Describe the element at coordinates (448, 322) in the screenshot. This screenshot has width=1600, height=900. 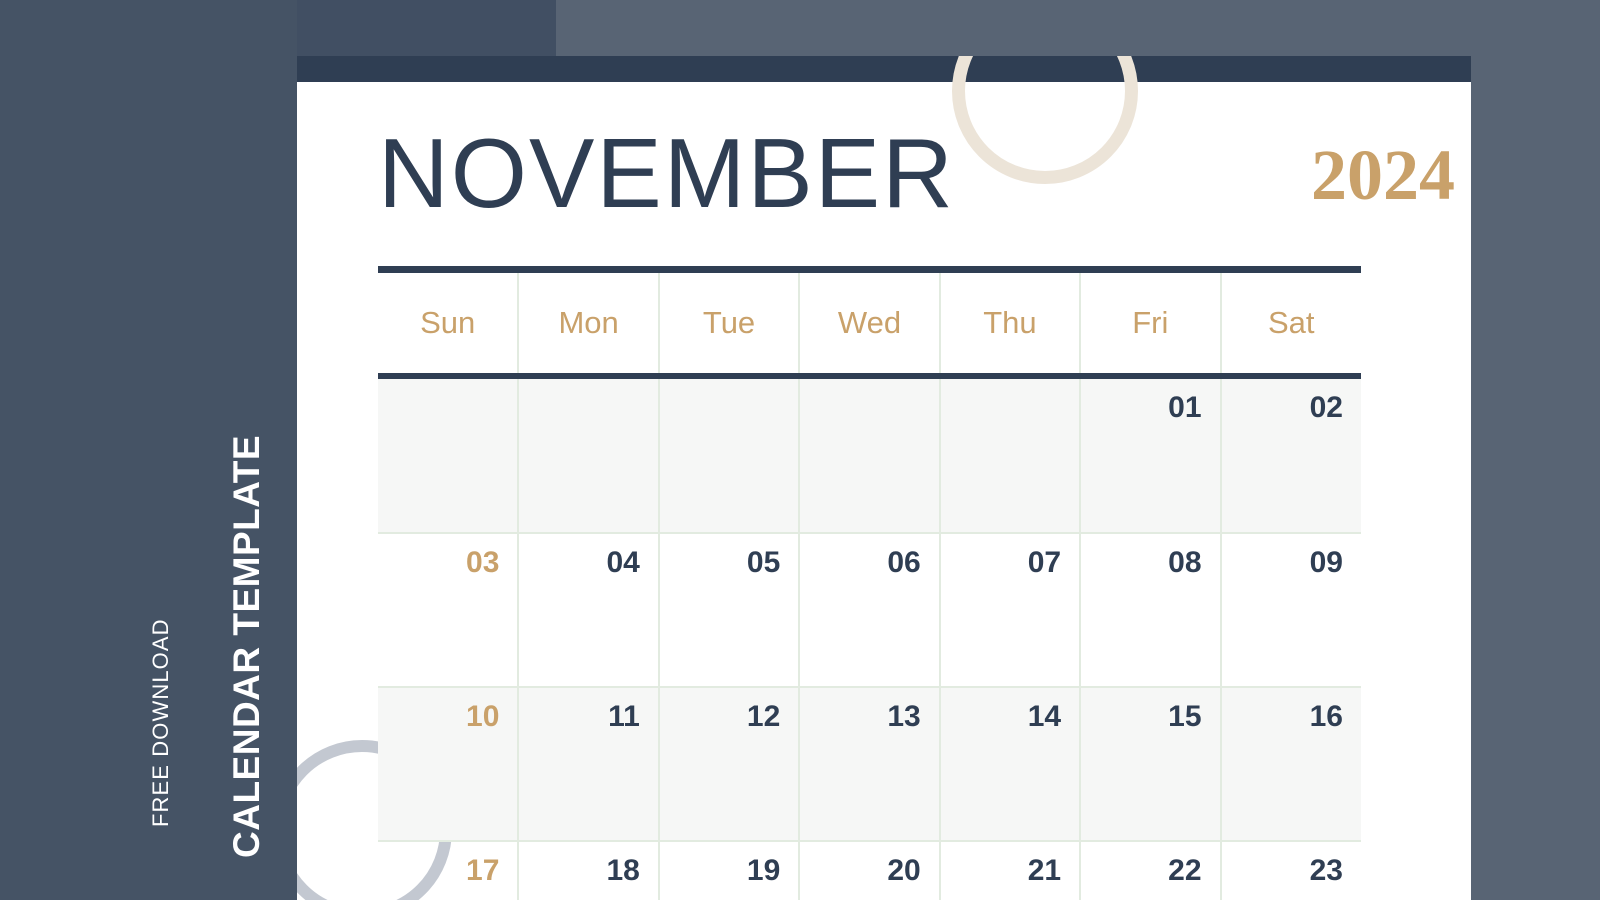
I see `weekday-header-sun: Sun` at that location.